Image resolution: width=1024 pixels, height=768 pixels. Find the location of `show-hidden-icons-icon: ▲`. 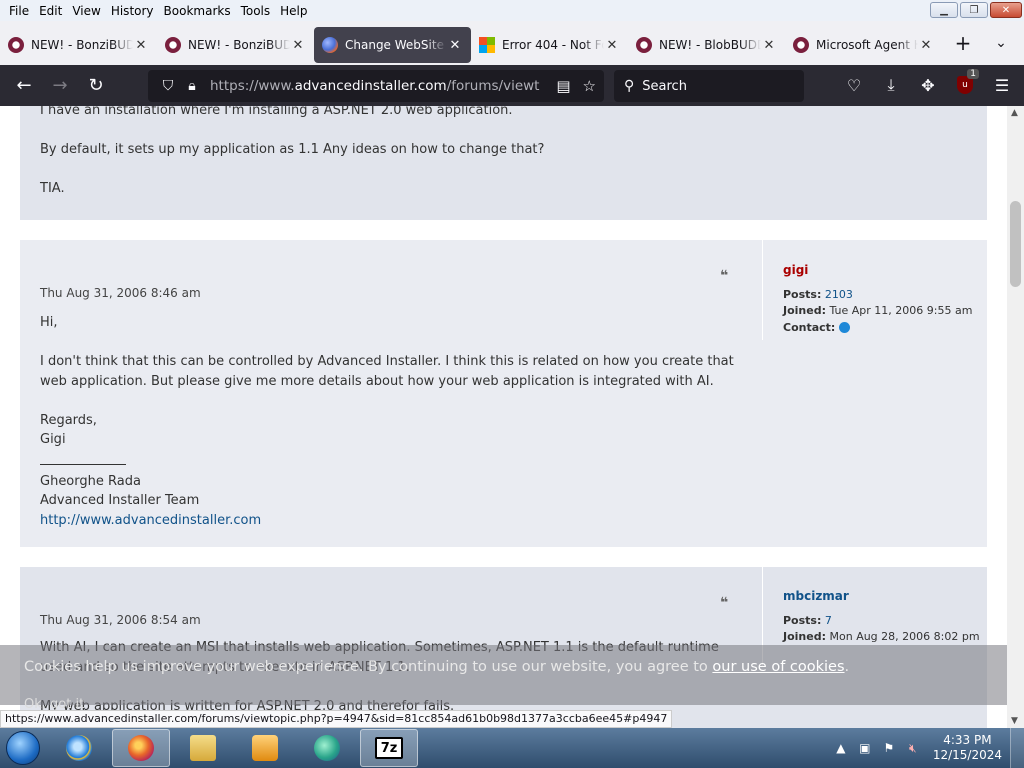

show-hidden-icons-icon: ▲ is located at coordinates (841, 748).